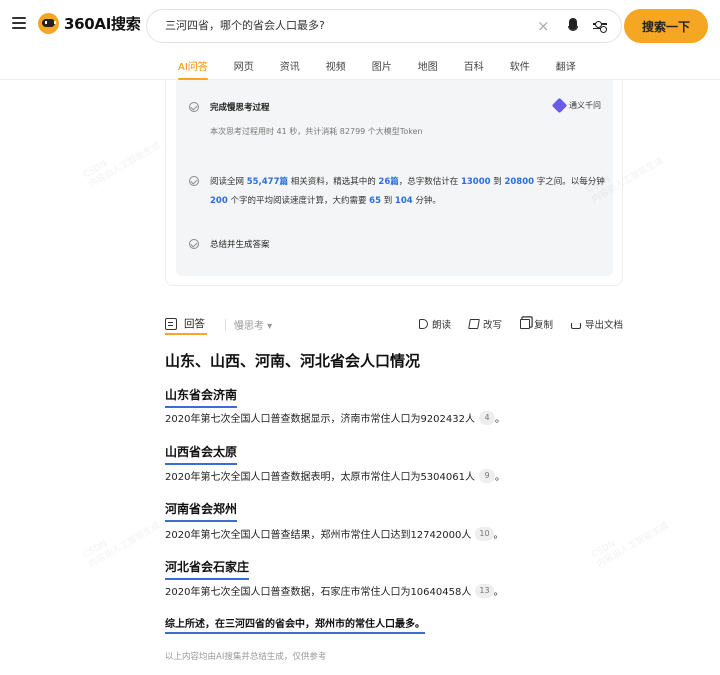  I want to click on export-icon, so click(575, 326).